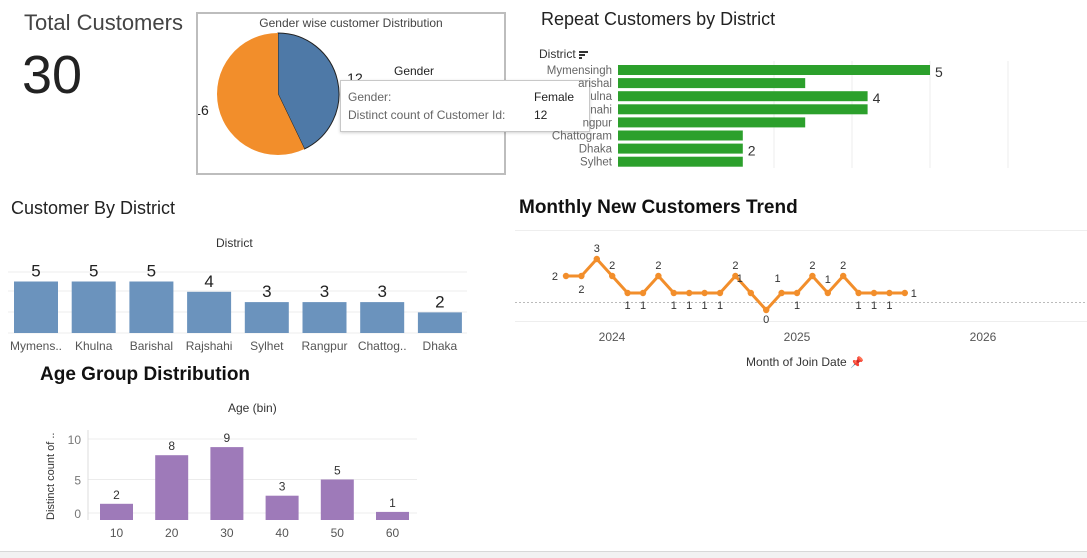  I want to click on repeat-bar-dhaka, so click(680, 148).